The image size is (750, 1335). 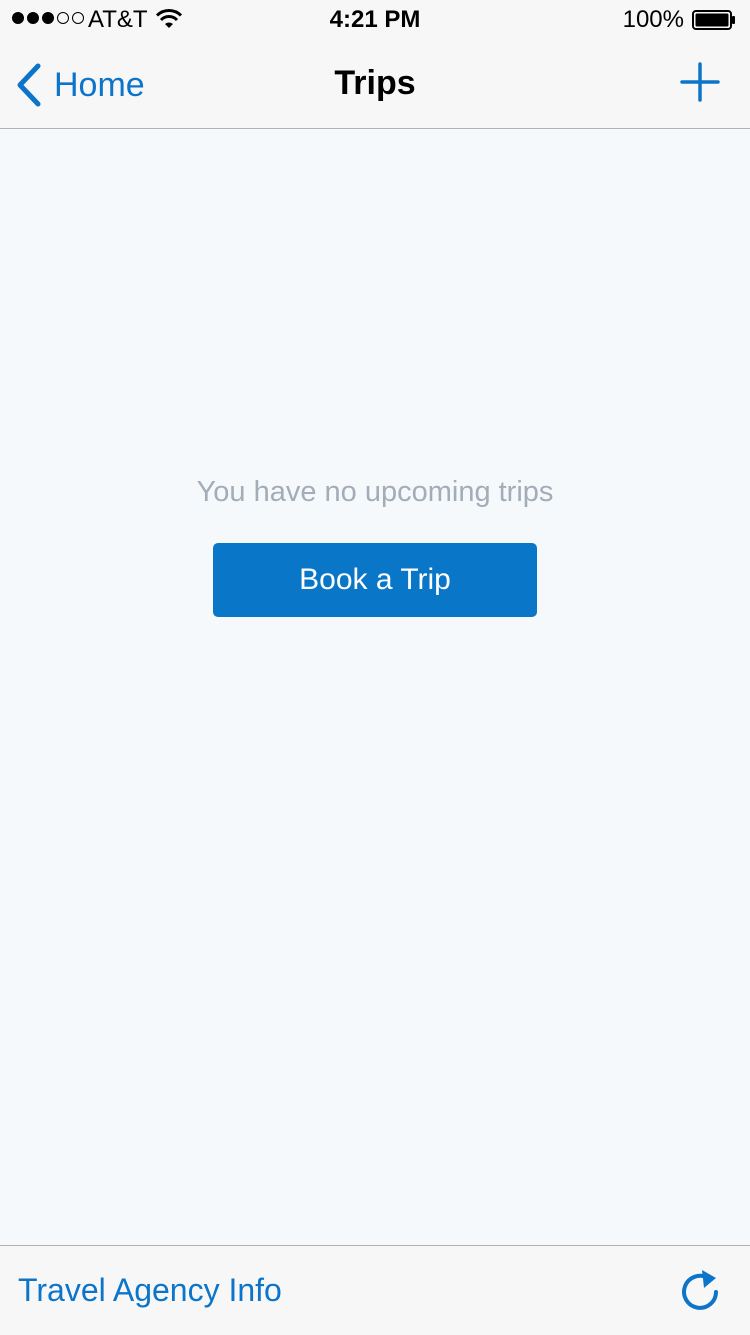 I want to click on battery-full-icon, so click(x=713, y=20).